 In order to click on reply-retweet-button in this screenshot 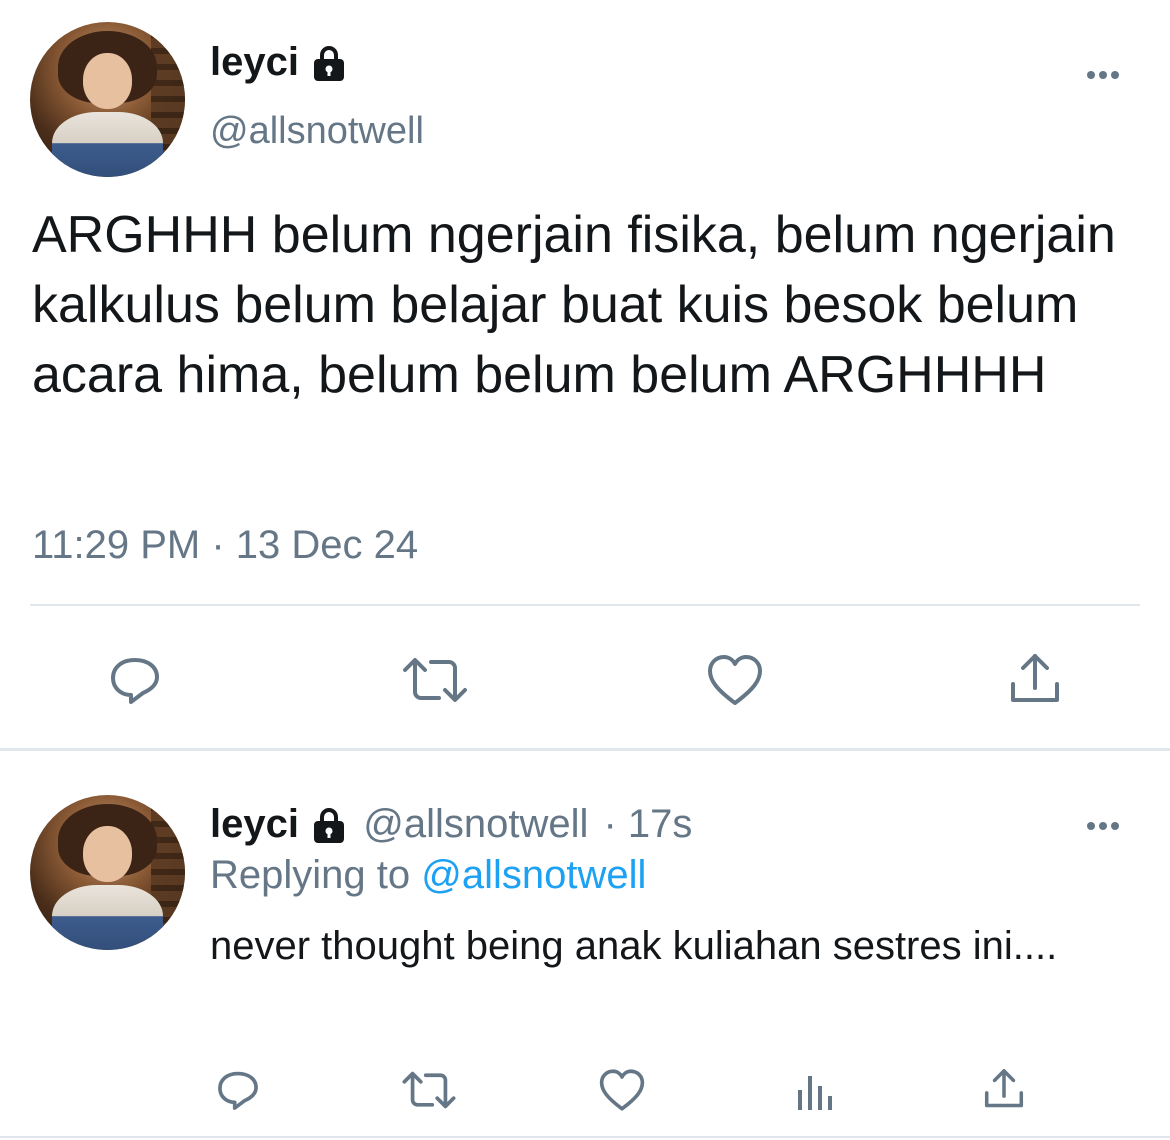, I will do `click(429, 1090)`.